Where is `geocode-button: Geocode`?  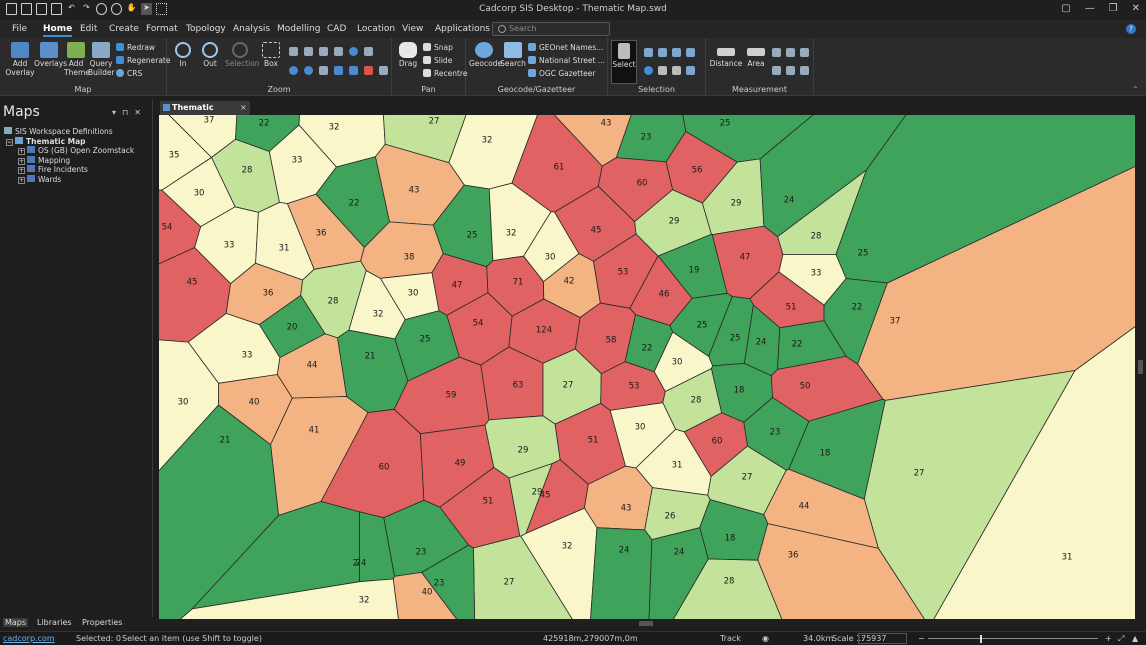
geocode-button: Geocode is located at coordinates (485, 55).